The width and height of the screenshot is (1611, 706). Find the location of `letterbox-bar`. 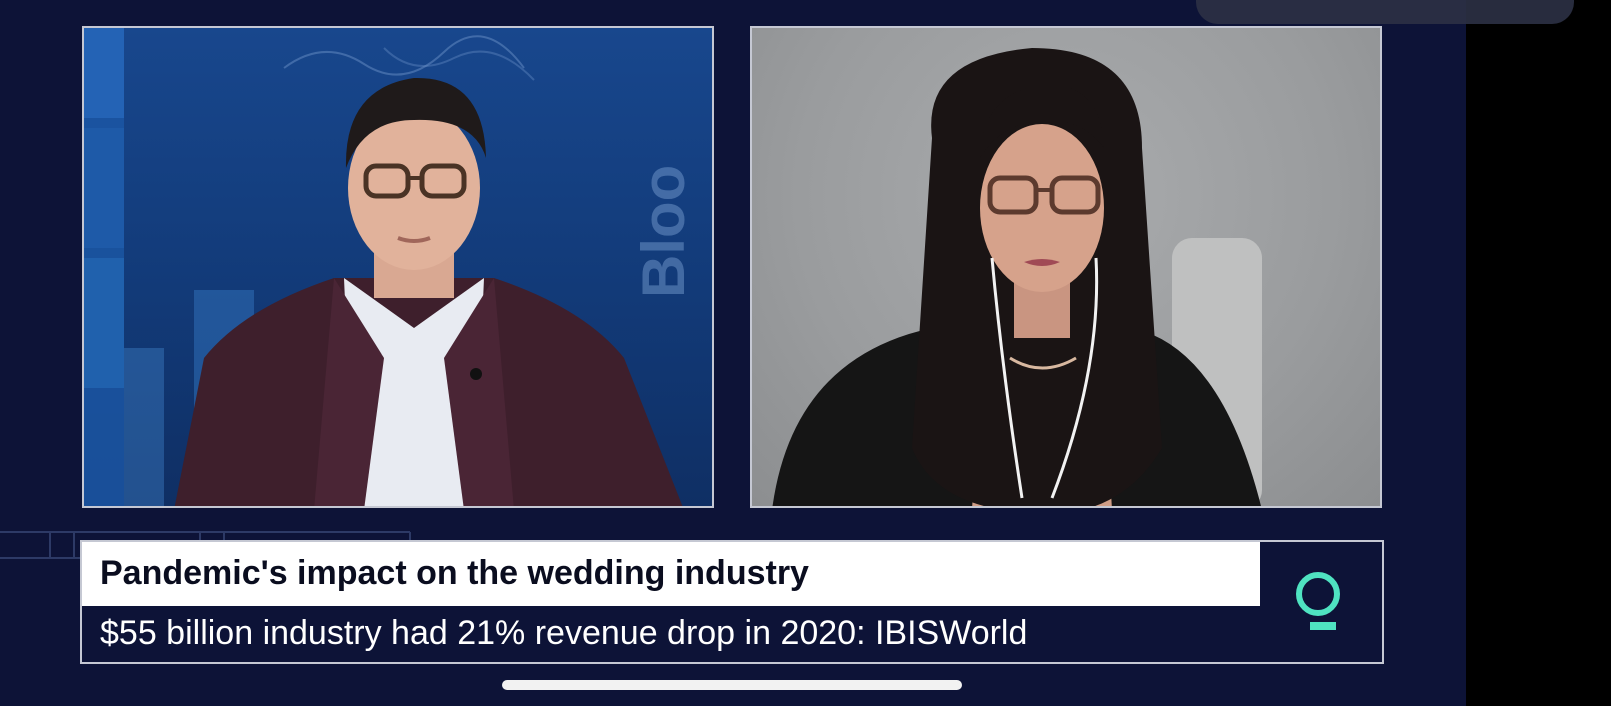

letterbox-bar is located at coordinates (1538, 353).